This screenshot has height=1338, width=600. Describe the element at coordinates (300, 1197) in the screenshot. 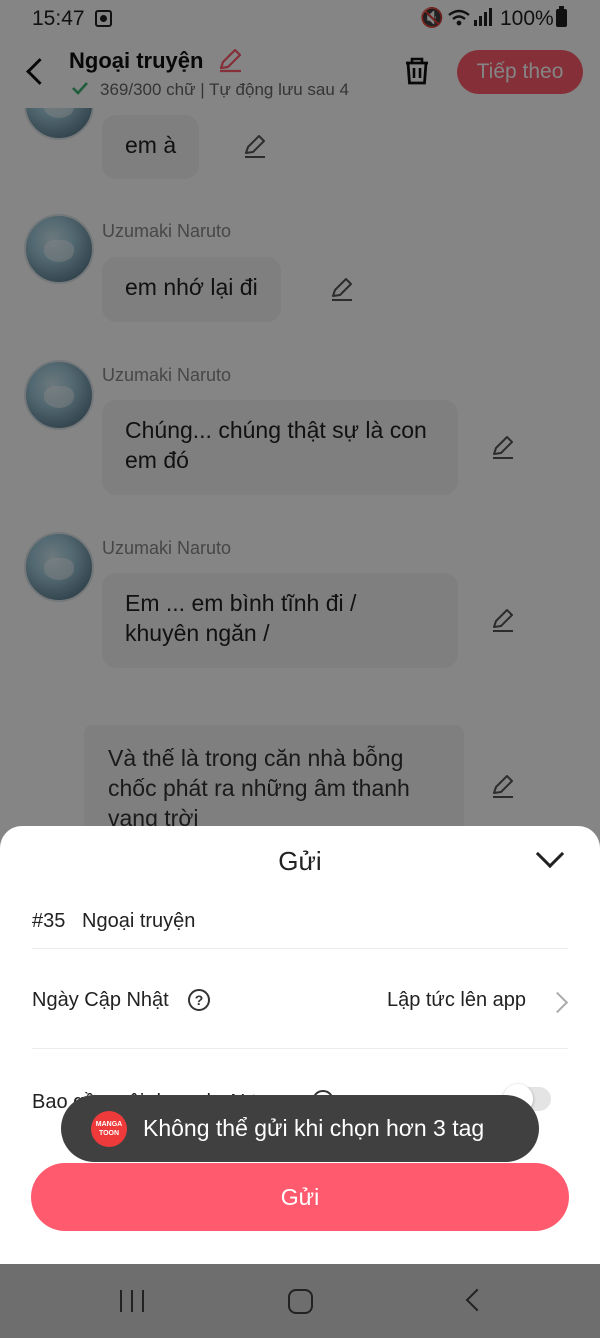

I see `submit-button: Gửi` at that location.